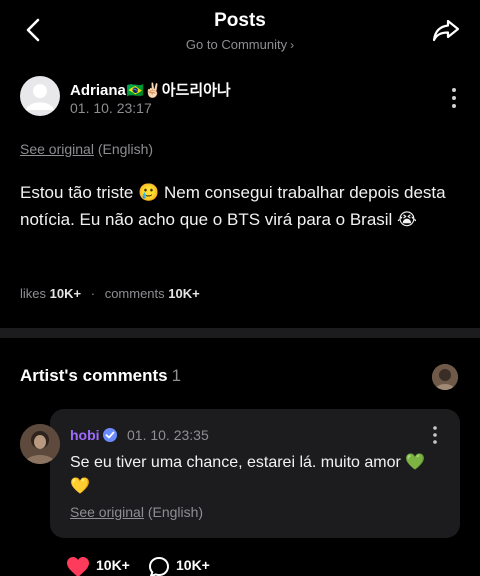 The image size is (480, 576). Describe the element at coordinates (168, 435) in the screenshot. I see `comment-date: 01. 10. 23:35` at that location.